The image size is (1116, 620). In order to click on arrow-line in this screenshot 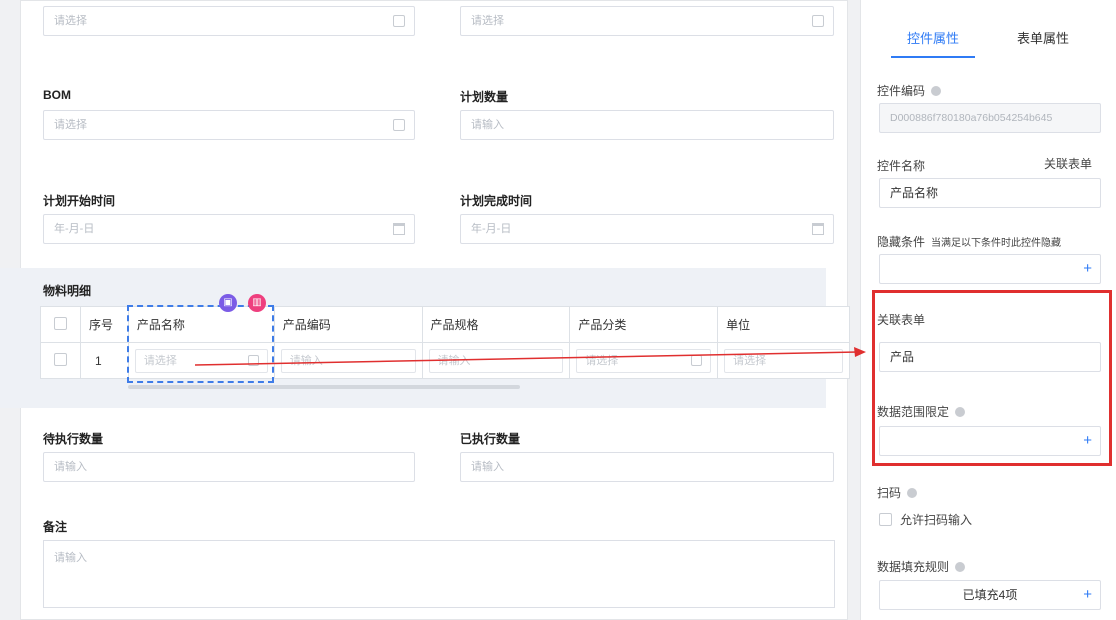, I will do `click(526, 358)`.